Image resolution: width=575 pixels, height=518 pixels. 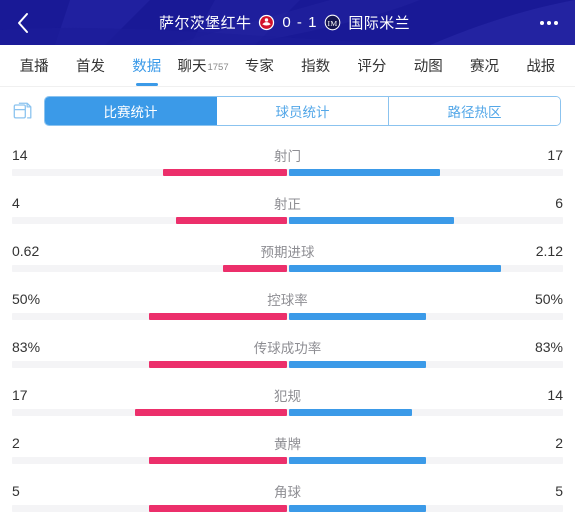 I want to click on stat-away-value: 83%, so click(x=548, y=347).